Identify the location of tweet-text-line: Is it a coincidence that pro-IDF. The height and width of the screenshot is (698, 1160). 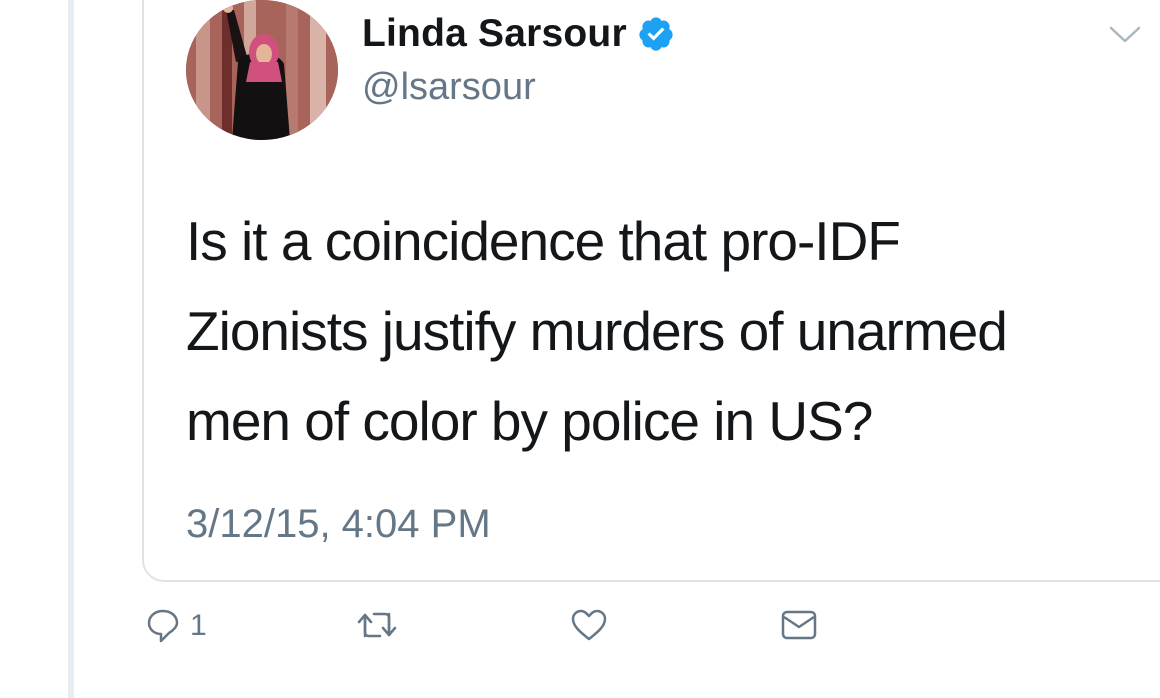
(543, 241).